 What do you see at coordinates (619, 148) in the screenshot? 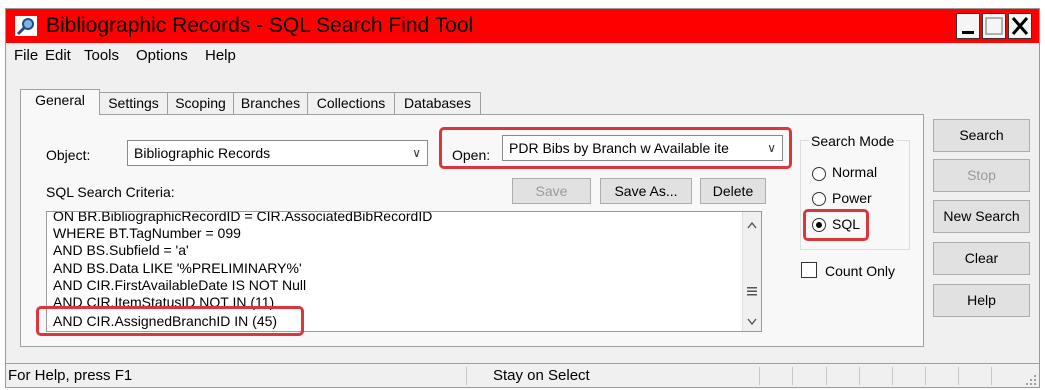
I see `open-select-value: PDR Bibs by Branch w Available ite` at bounding box center [619, 148].